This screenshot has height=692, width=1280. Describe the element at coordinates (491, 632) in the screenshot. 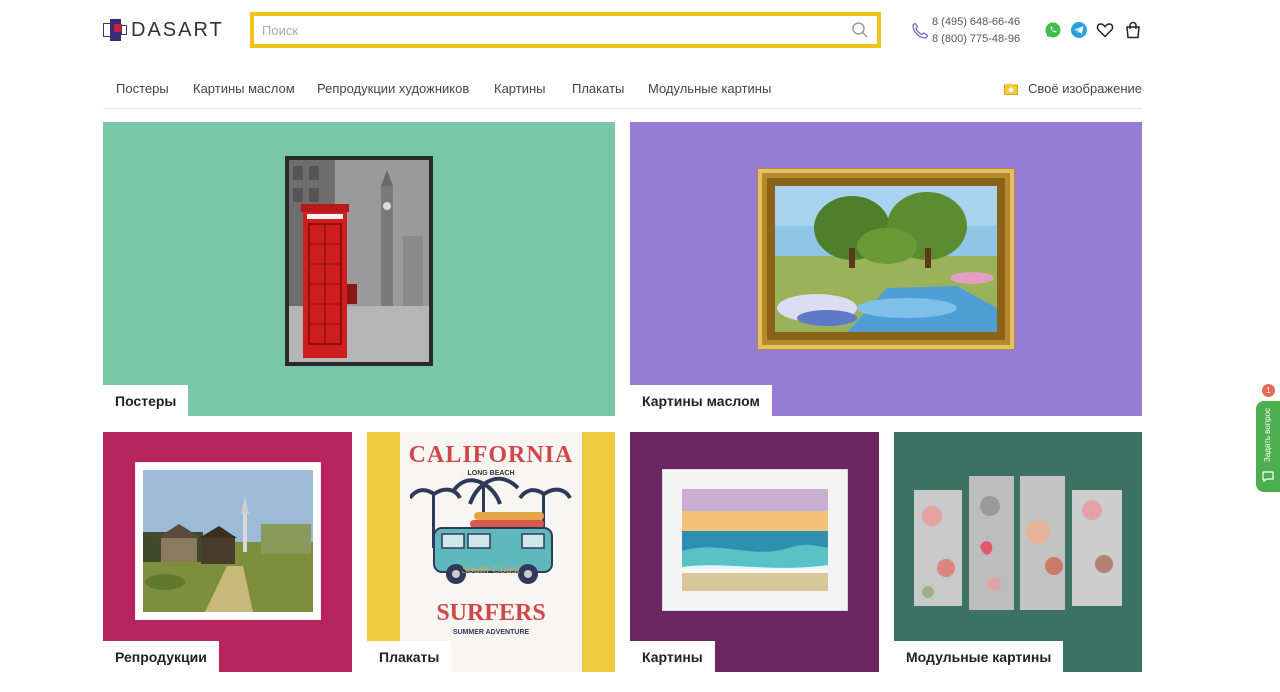

I see `placard-tagline: SUMMER ADVENTURE` at that location.